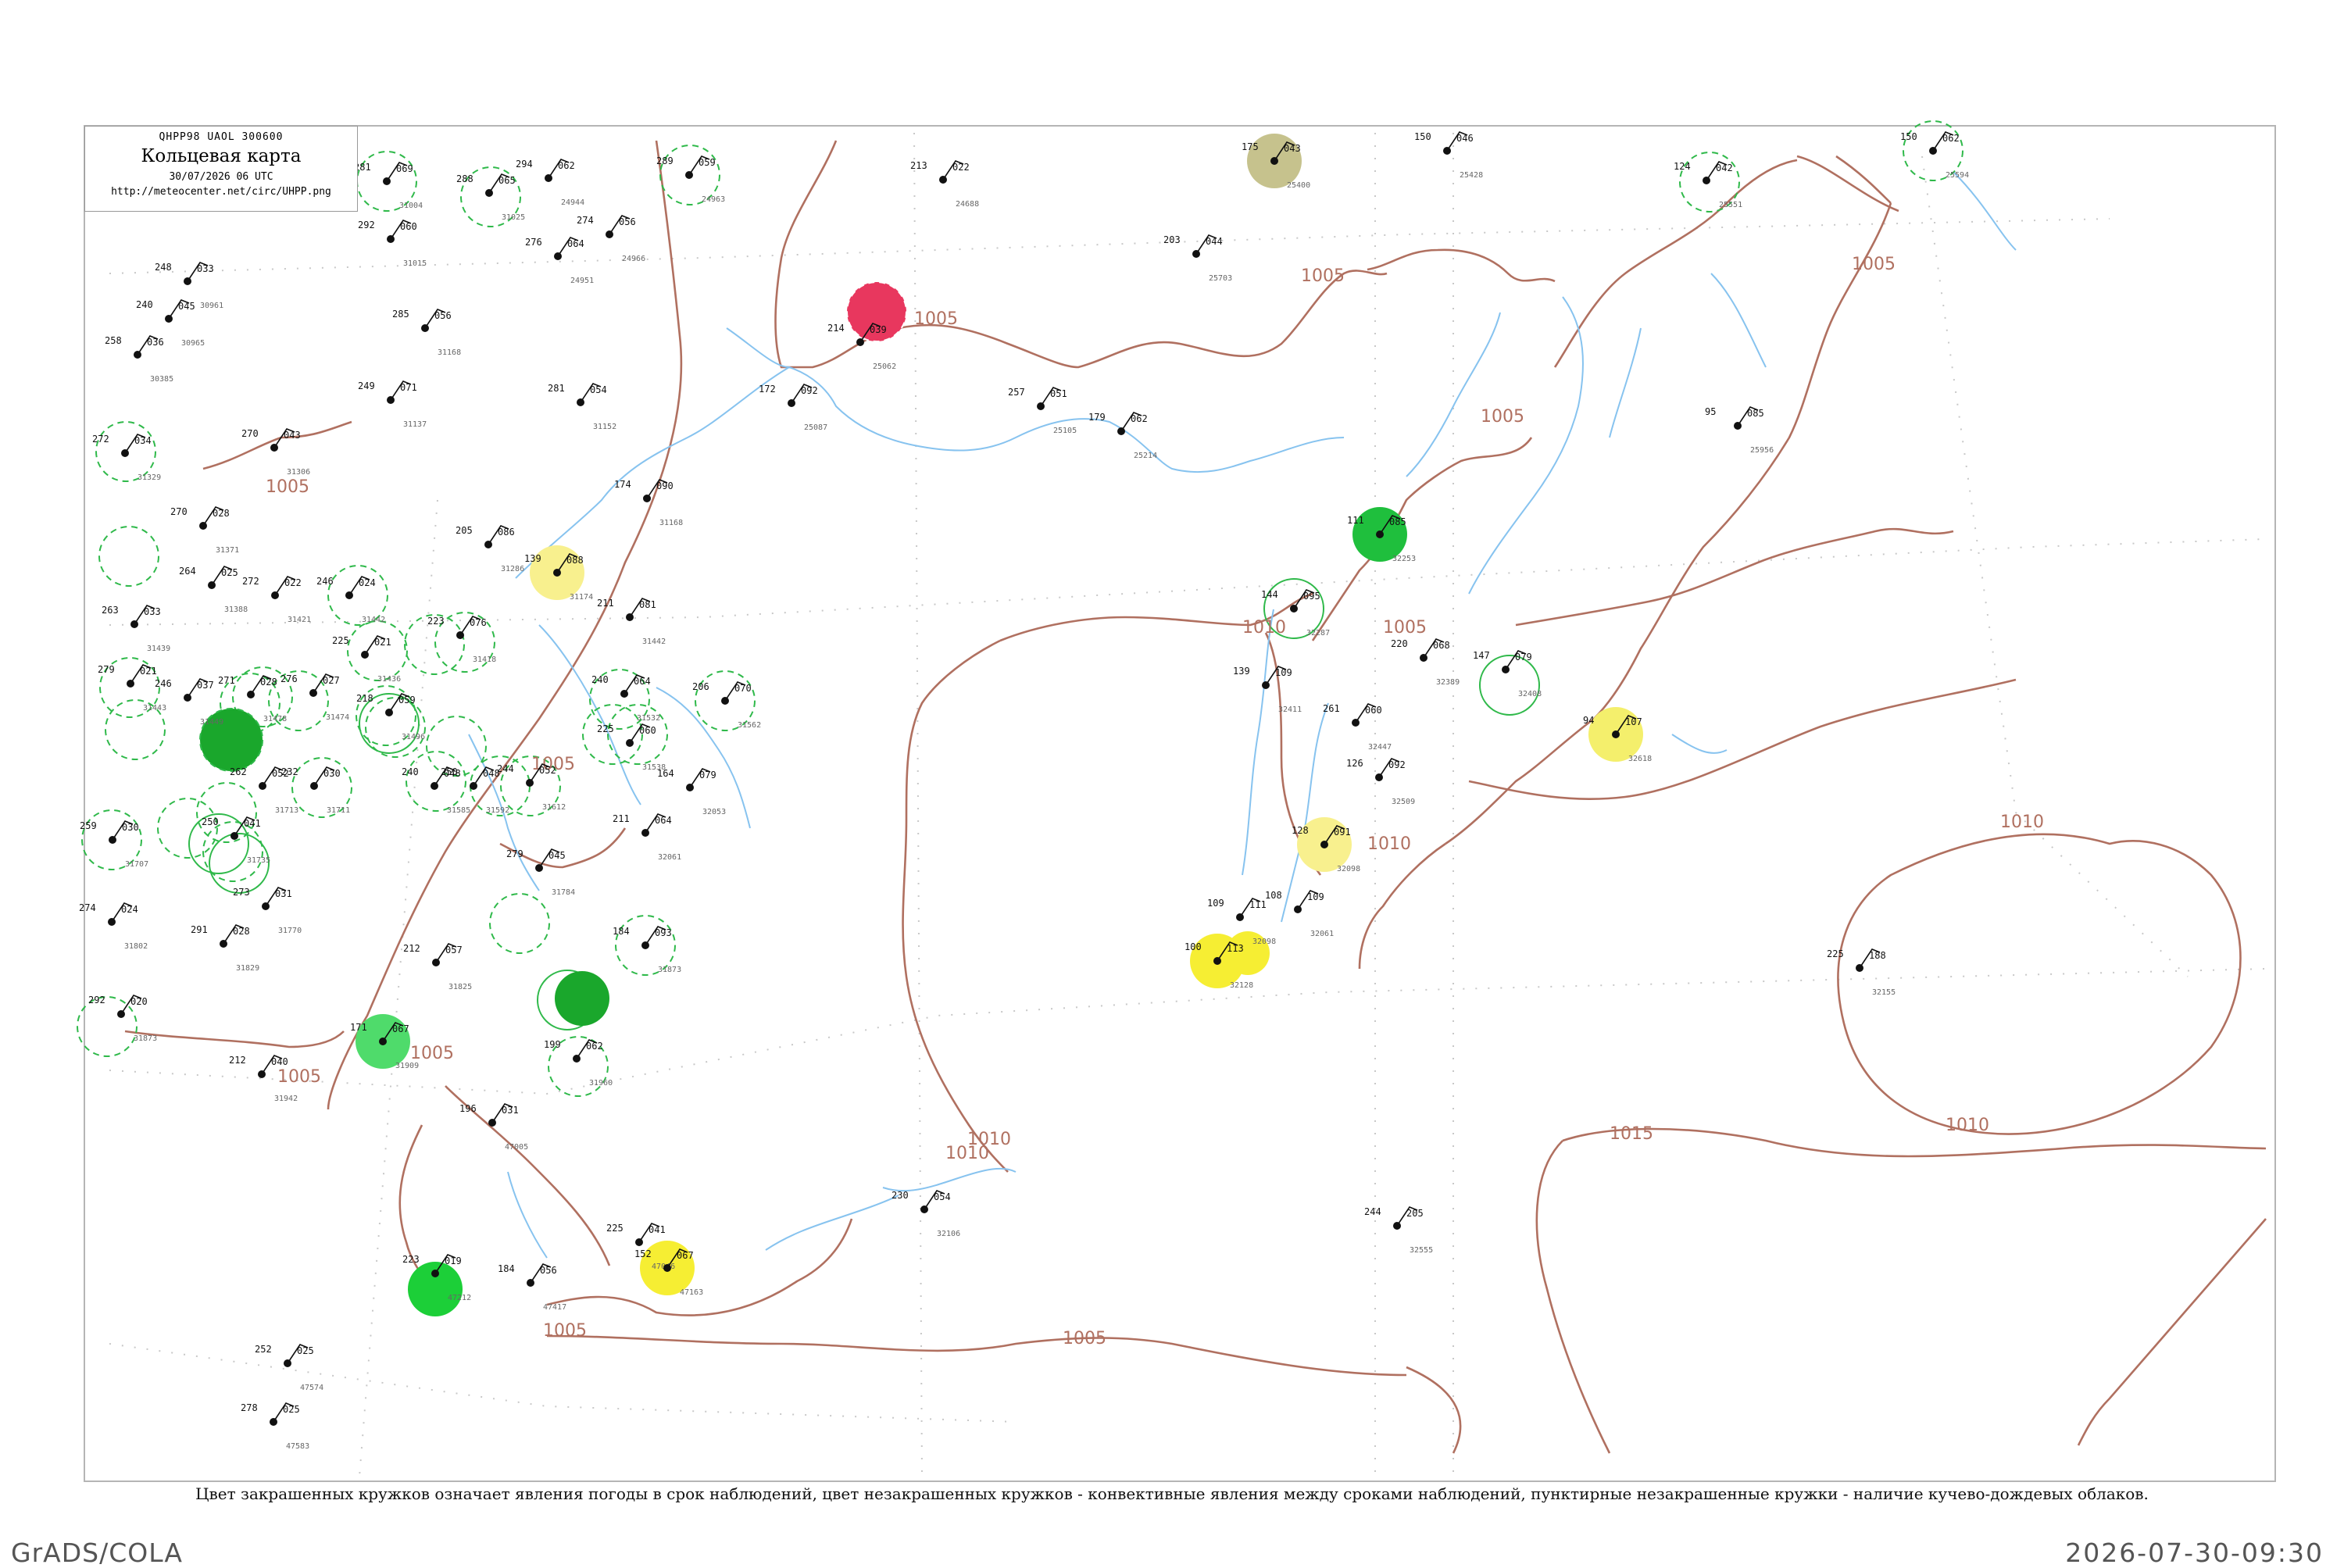 This screenshot has height=1568, width=2344. What do you see at coordinates (286, 1099) in the screenshot?
I see `station-id: 31942` at bounding box center [286, 1099].